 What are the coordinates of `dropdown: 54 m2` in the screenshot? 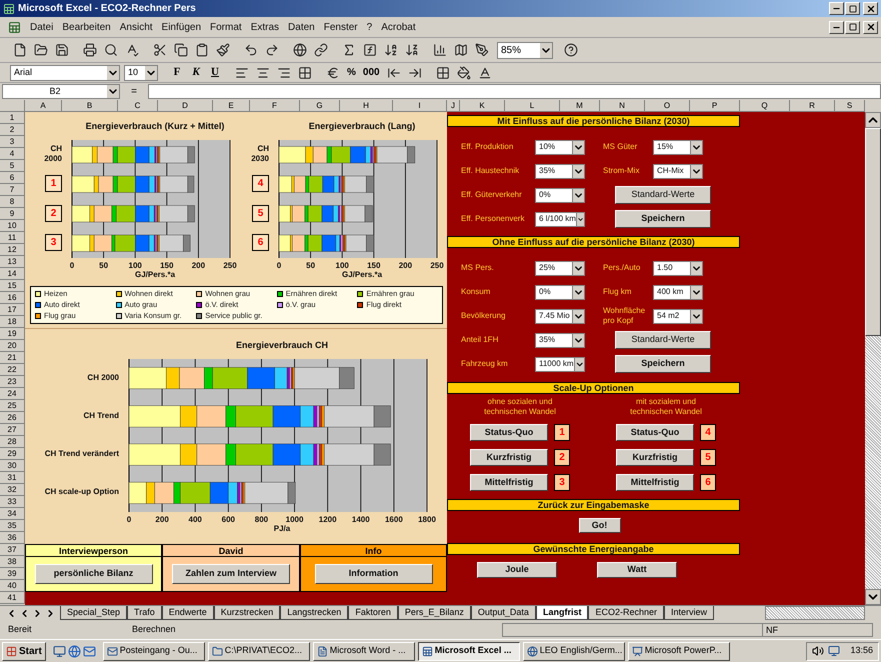 It's located at (678, 316).